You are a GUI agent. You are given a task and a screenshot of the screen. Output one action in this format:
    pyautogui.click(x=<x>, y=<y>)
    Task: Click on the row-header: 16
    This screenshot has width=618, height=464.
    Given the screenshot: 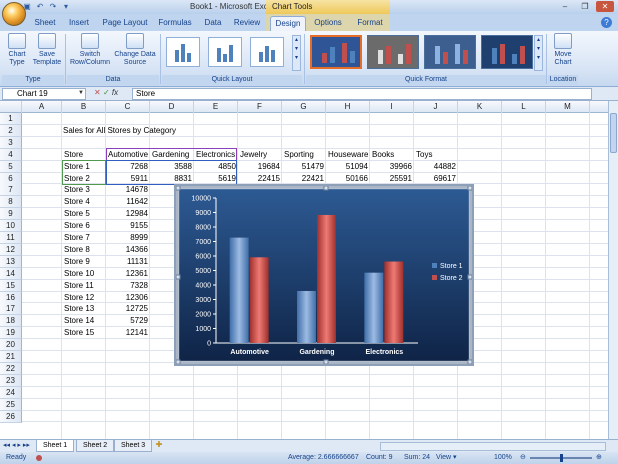 What is the action you would take?
    pyautogui.click(x=11, y=297)
    